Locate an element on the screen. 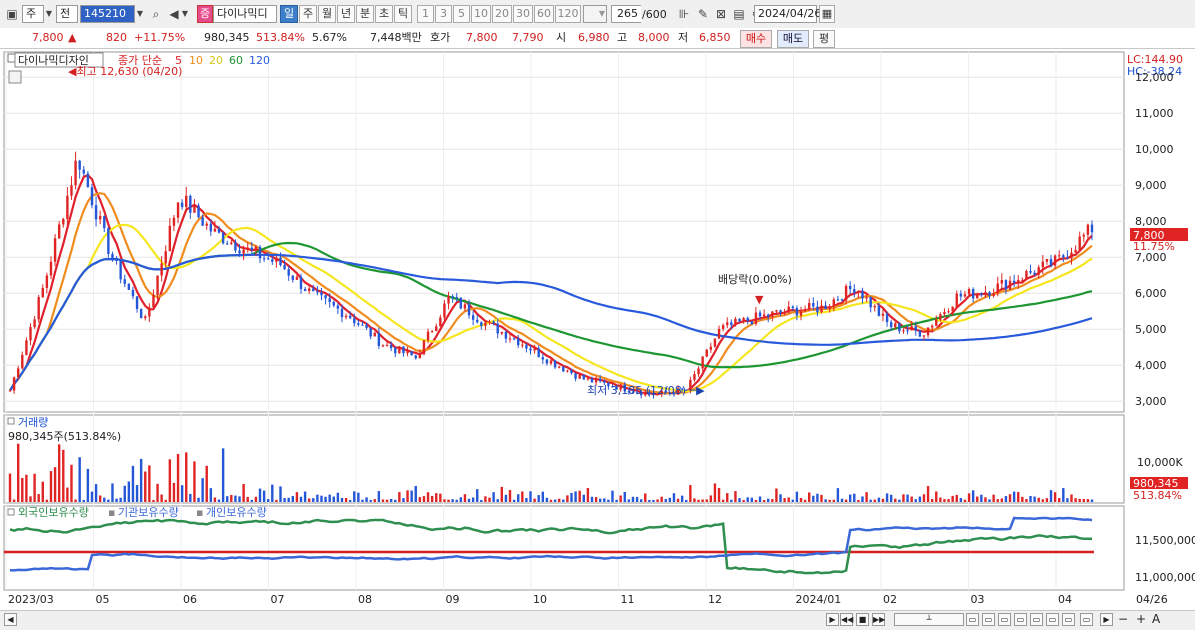  scroll-left-icon: ◀ is located at coordinates (10, 619).